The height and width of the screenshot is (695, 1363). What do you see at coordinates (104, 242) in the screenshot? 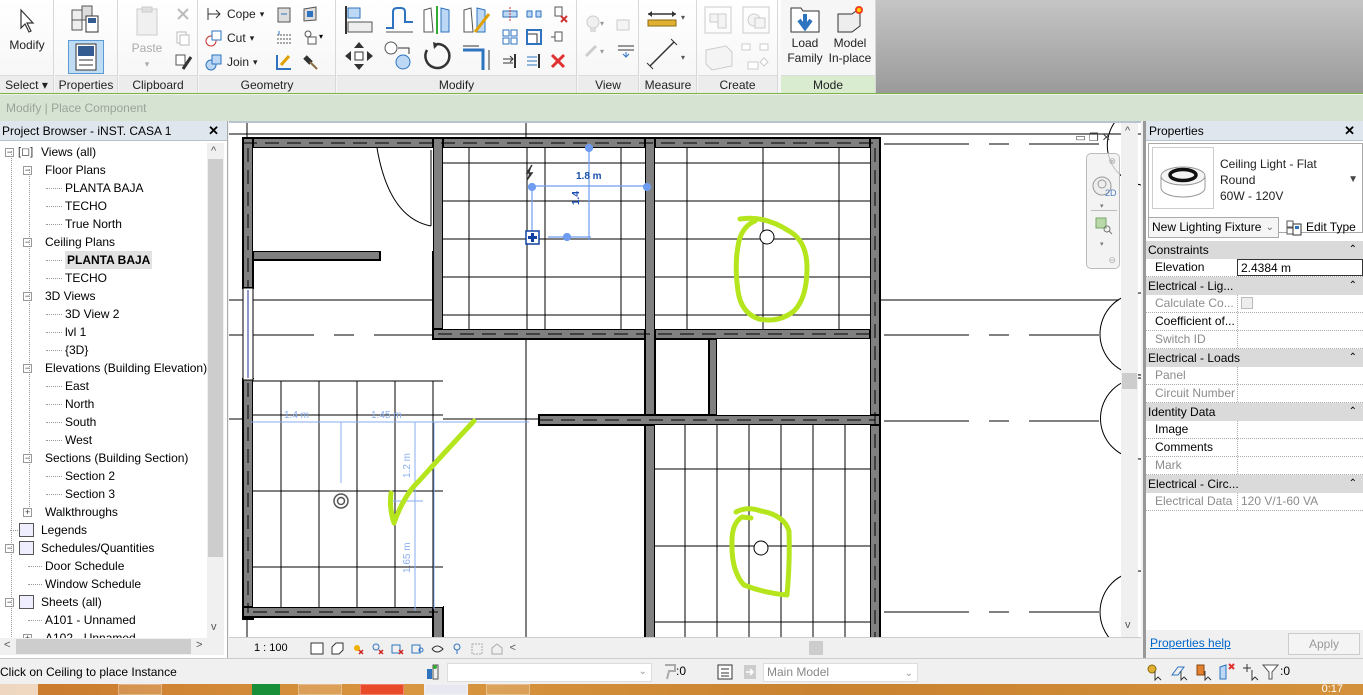
I see `tree-item: − Ceiling Plans` at bounding box center [104, 242].